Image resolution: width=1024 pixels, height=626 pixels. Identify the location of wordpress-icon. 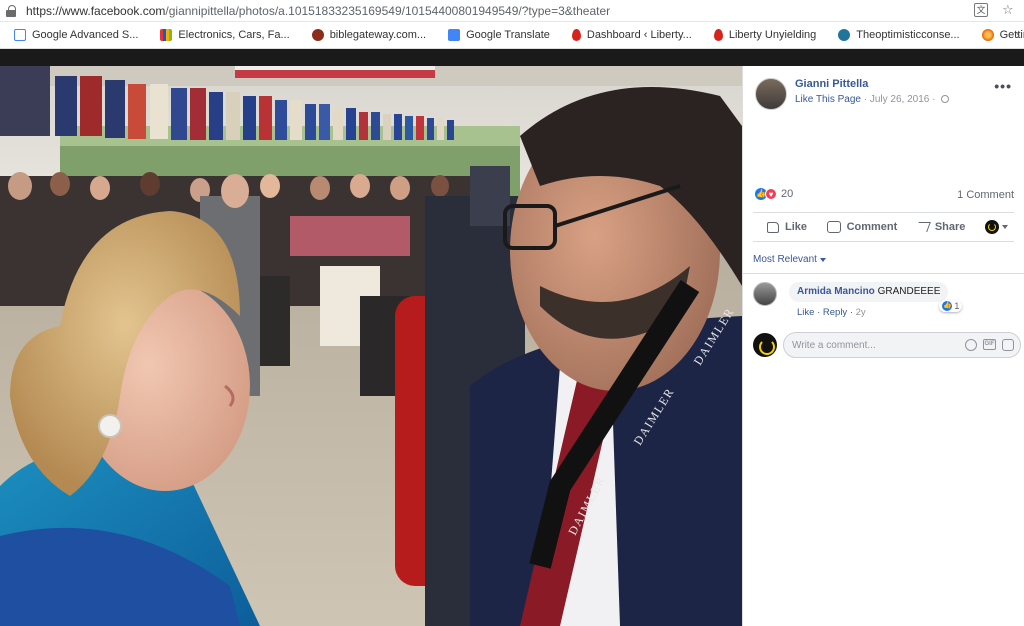
(844, 35).